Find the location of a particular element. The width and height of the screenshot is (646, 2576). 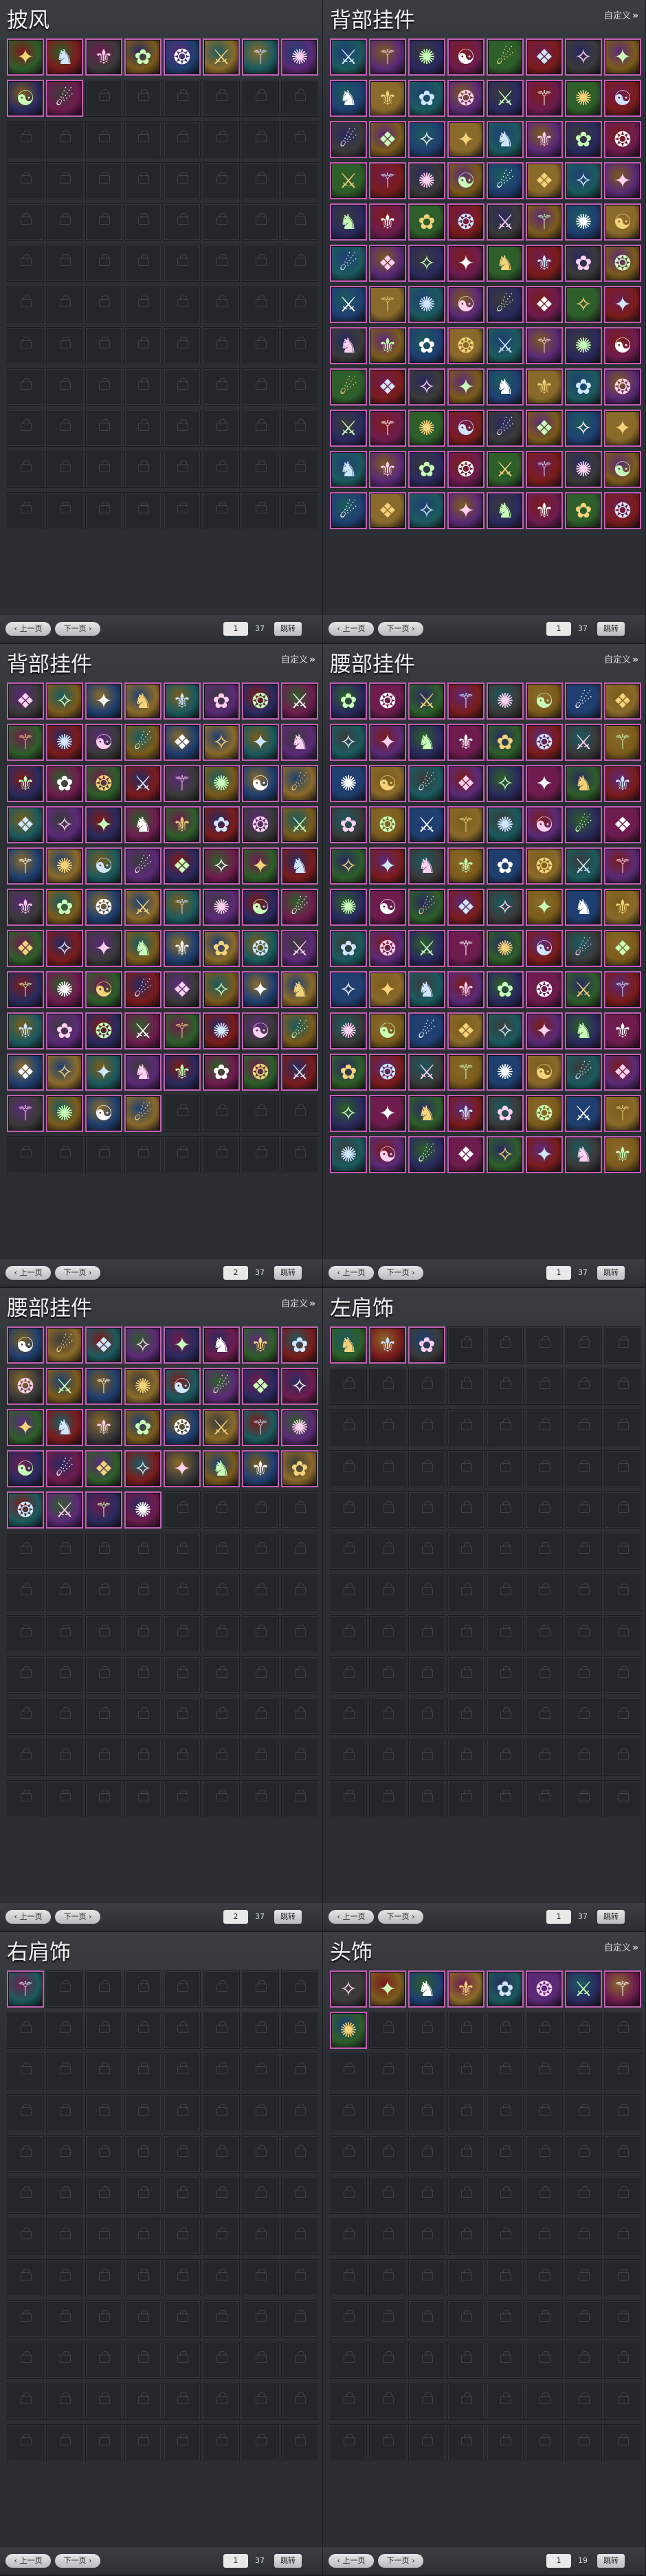

jump-button: 跳转 is located at coordinates (611, 2561).